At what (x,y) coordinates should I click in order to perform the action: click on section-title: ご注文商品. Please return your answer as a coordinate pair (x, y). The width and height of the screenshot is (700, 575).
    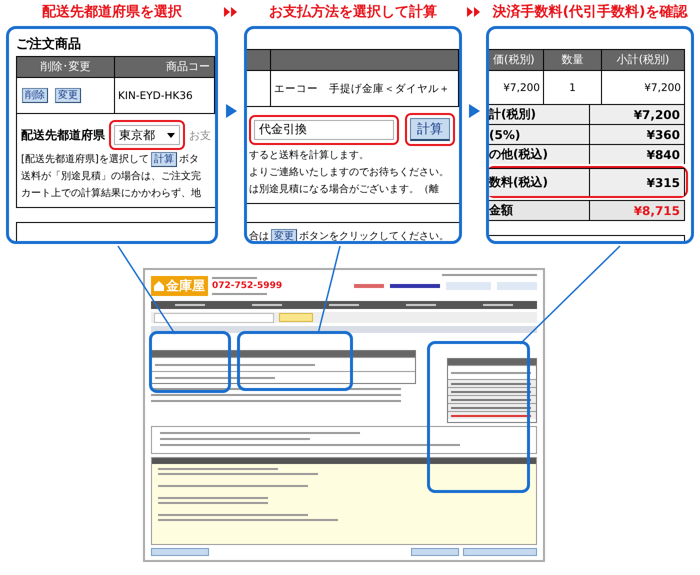
    Looking at the image, I should click on (49, 44).